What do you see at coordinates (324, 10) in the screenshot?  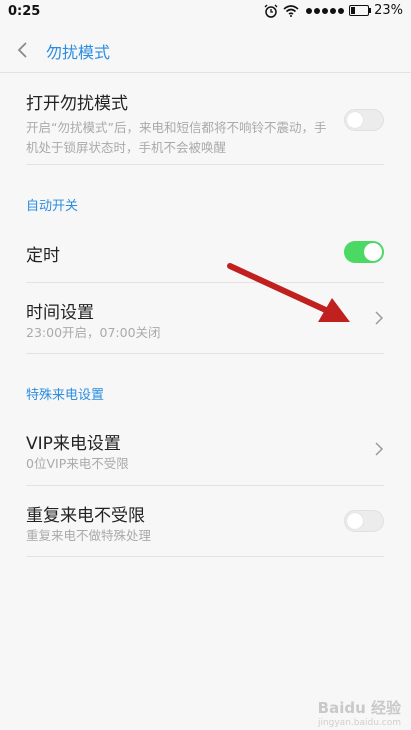 I see `signal-dots-icon` at bounding box center [324, 10].